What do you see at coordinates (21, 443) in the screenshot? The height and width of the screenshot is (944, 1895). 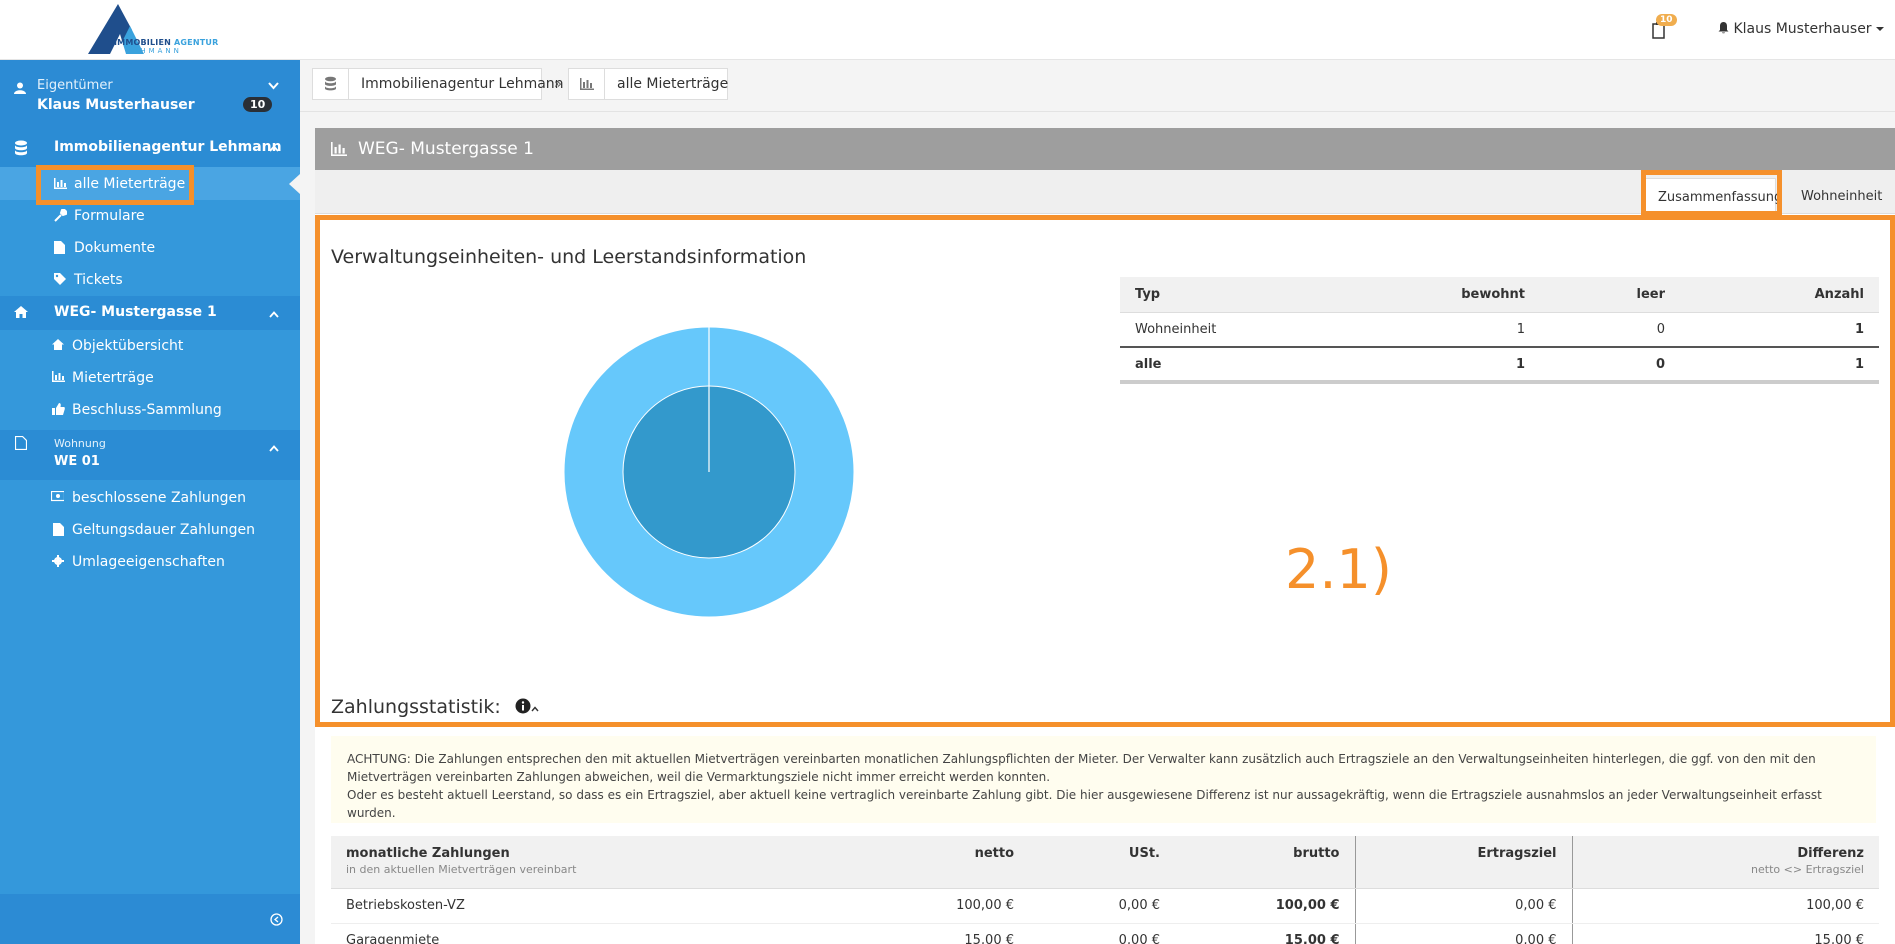 I see `file-icon` at bounding box center [21, 443].